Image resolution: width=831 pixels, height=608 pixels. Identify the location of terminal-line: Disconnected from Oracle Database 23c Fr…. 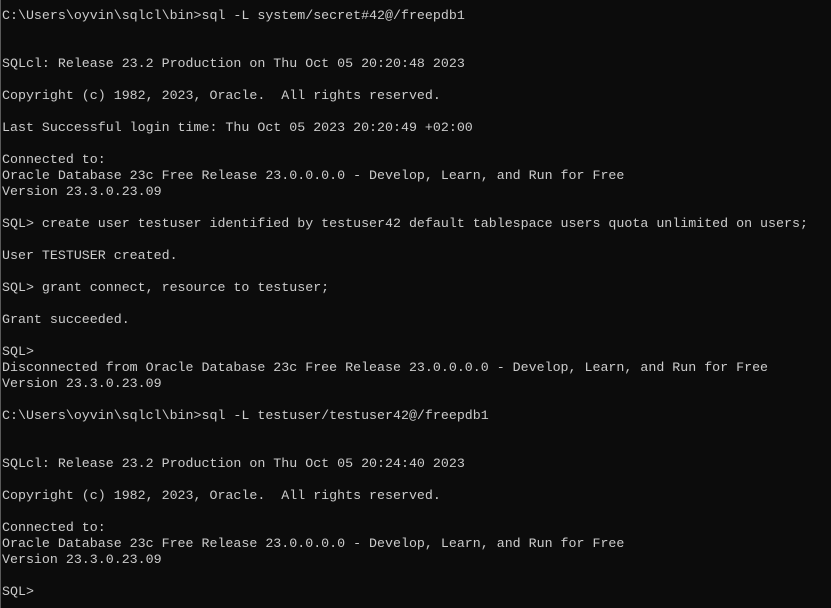
(385, 367).